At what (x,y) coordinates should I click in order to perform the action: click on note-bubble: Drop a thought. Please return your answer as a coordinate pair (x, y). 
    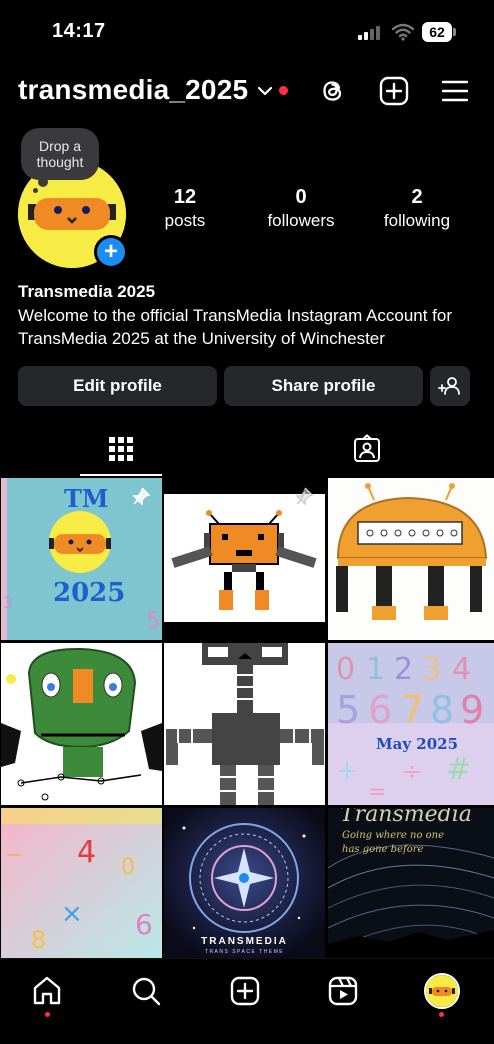
    Looking at the image, I should click on (60, 154).